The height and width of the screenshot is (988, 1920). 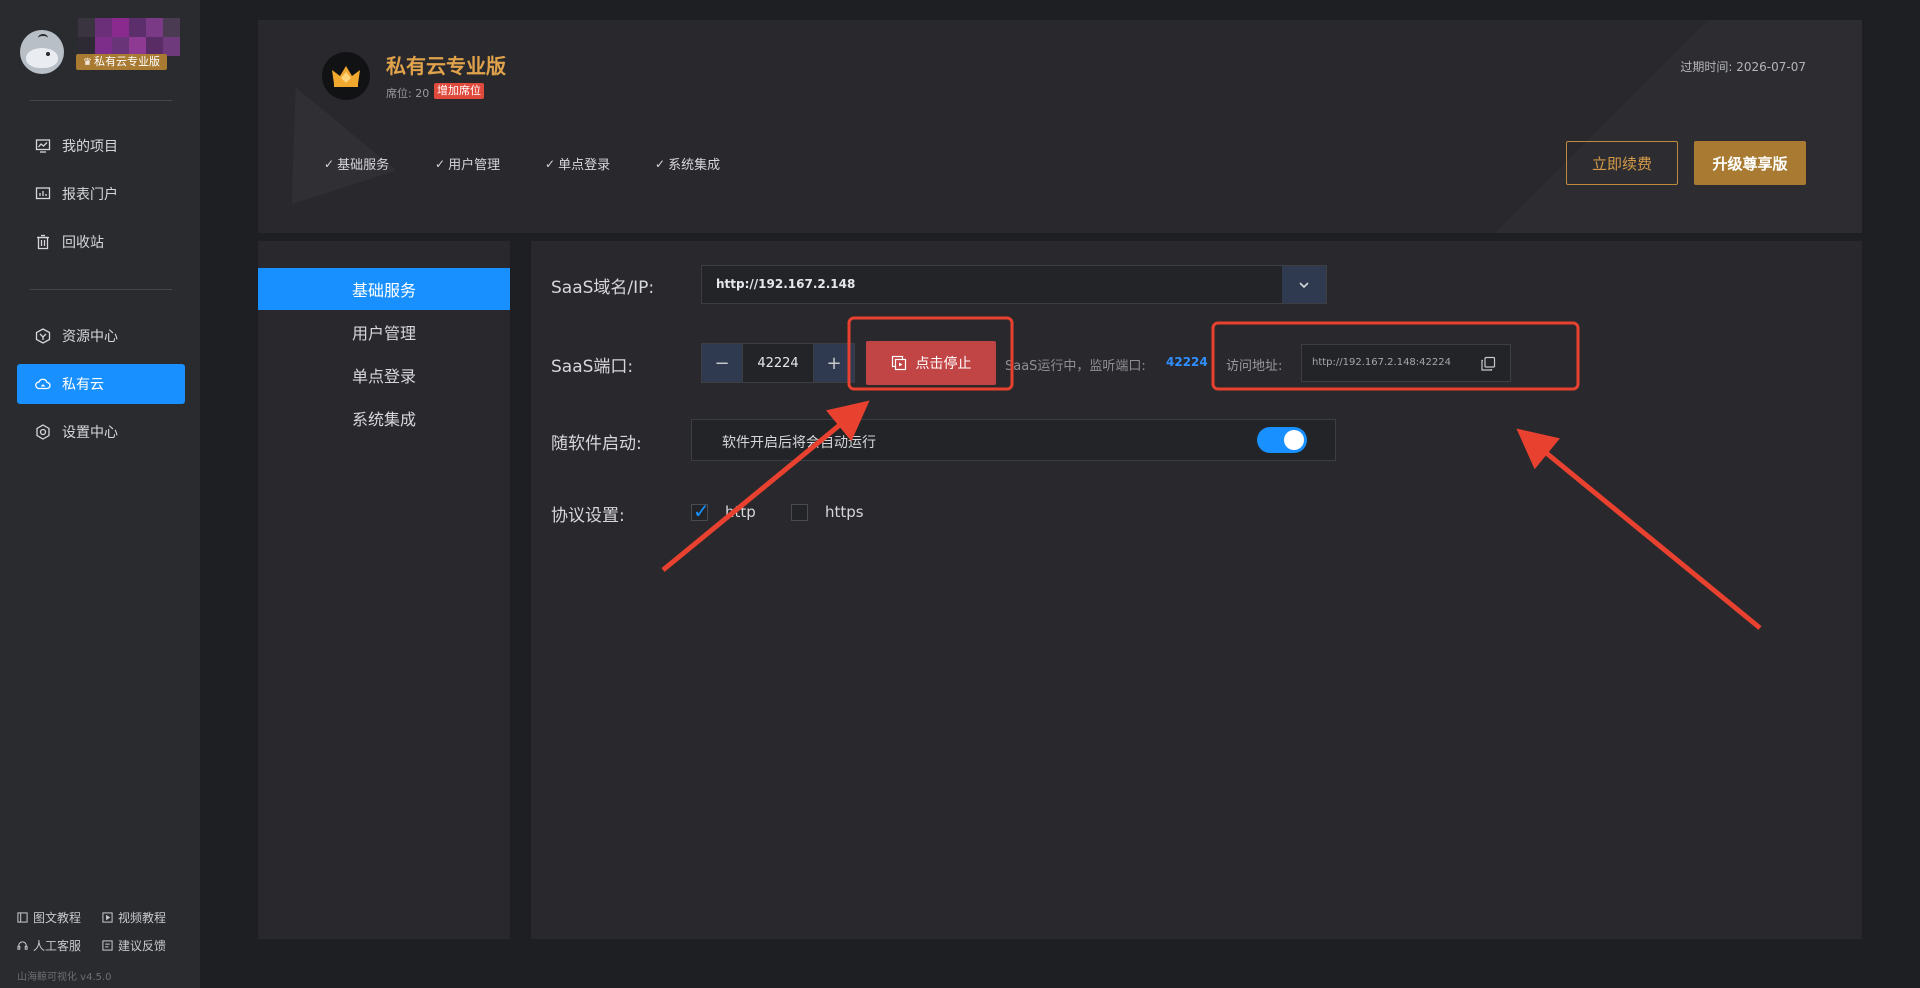 What do you see at coordinates (384, 418) in the screenshot?
I see `subnav-system-integration: 系统集成` at bounding box center [384, 418].